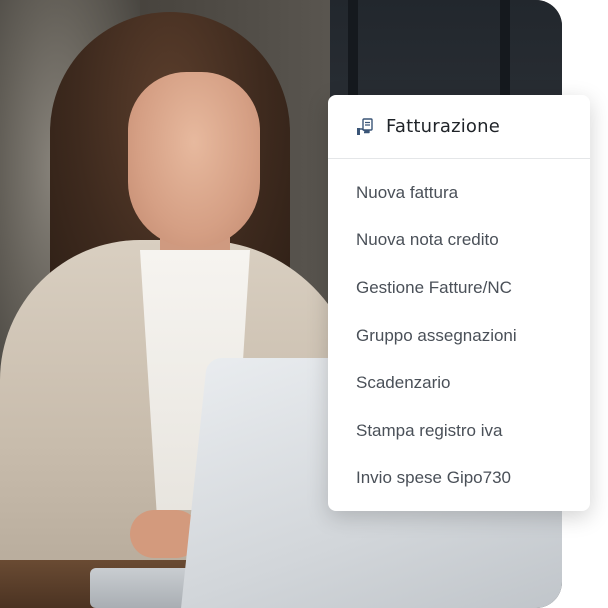 The height and width of the screenshot is (608, 608). I want to click on menu-item-gruppo-assegnazioni: Gruppo assegnazioni, so click(459, 336).